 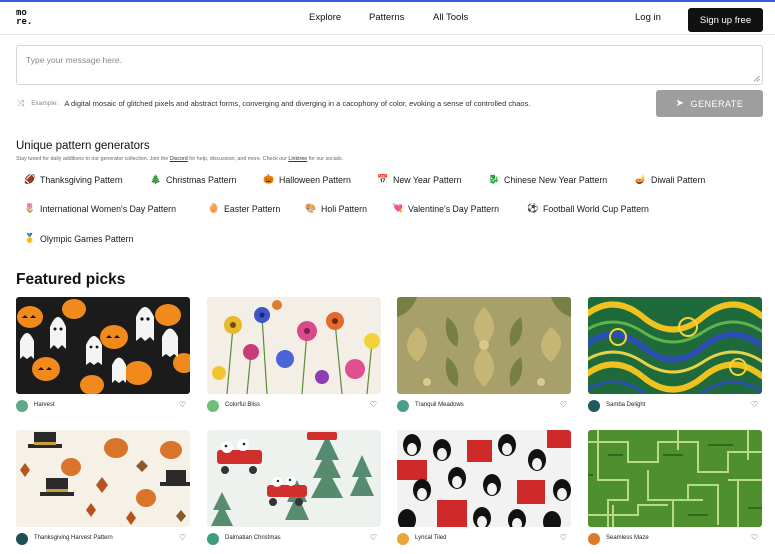 What do you see at coordinates (439, 405) in the screenshot?
I see `card-title: Tranquil Meadows` at bounding box center [439, 405].